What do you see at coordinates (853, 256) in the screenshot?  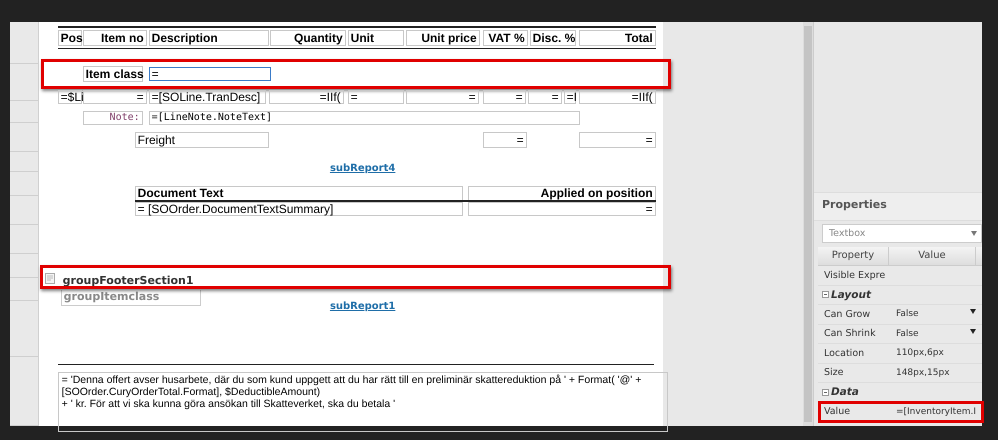 I see `column-header: Property` at bounding box center [853, 256].